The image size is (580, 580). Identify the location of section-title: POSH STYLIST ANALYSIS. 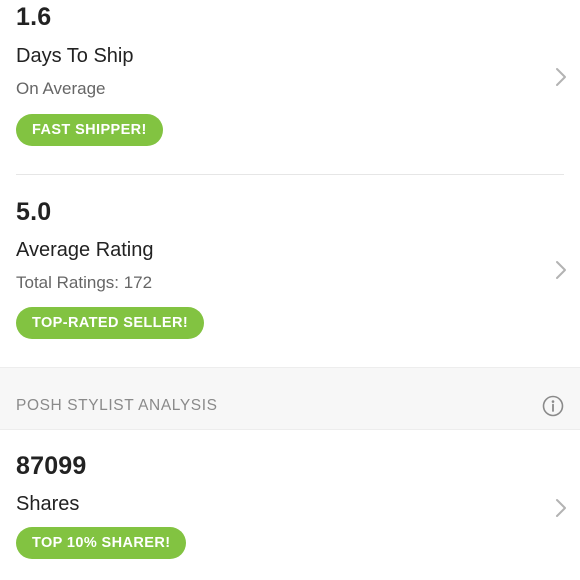
(117, 405).